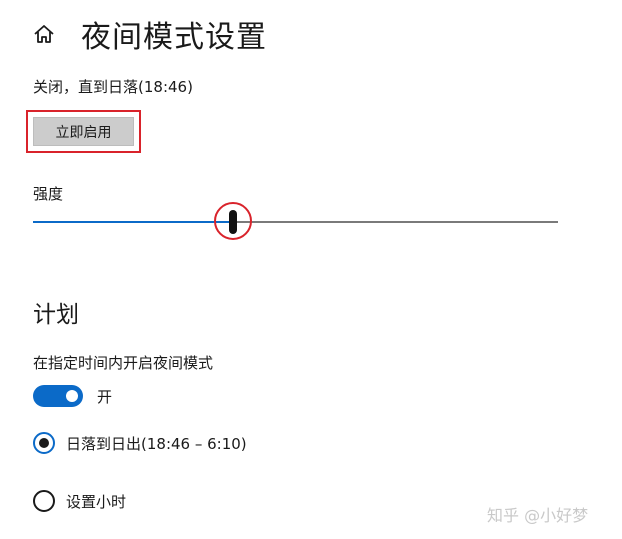  I want to click on enable-now-button: 立即启用, so click(83, 131).